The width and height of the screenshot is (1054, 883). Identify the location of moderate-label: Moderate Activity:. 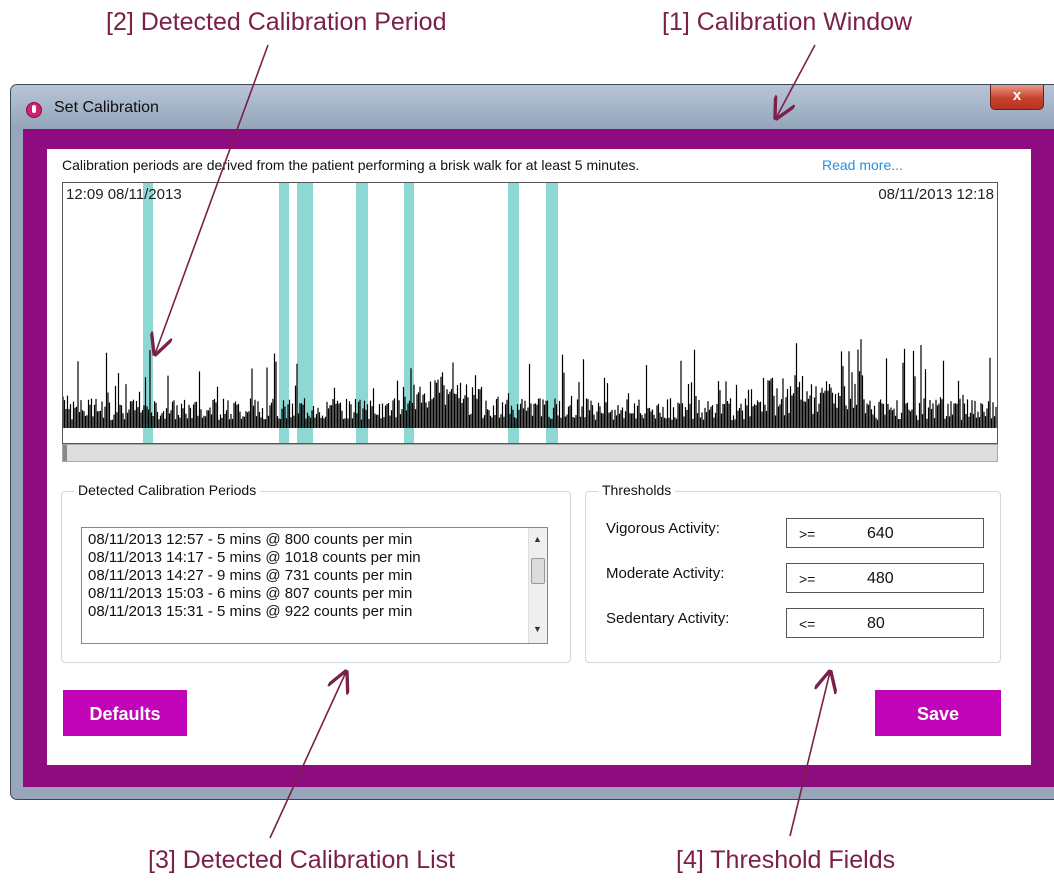
(665, 573).